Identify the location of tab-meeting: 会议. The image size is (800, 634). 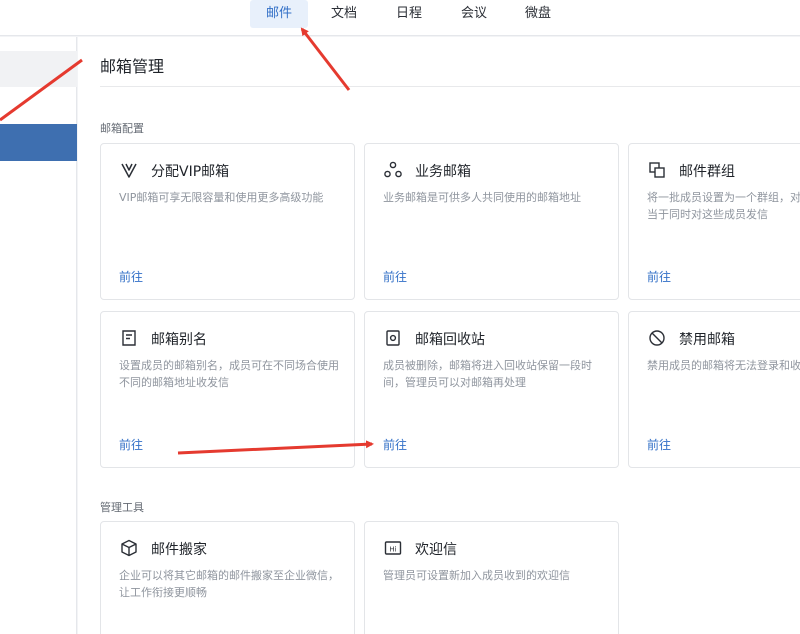
(474, 14).